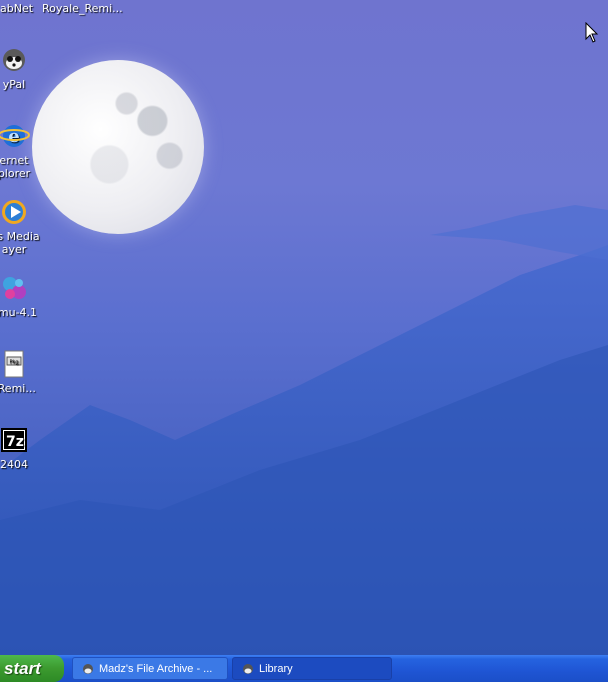 This screenshot has height=682, width=608. Describe the element at coordinates (14, 464) in the screenshot. I see `icon-label: 2404` at that location.